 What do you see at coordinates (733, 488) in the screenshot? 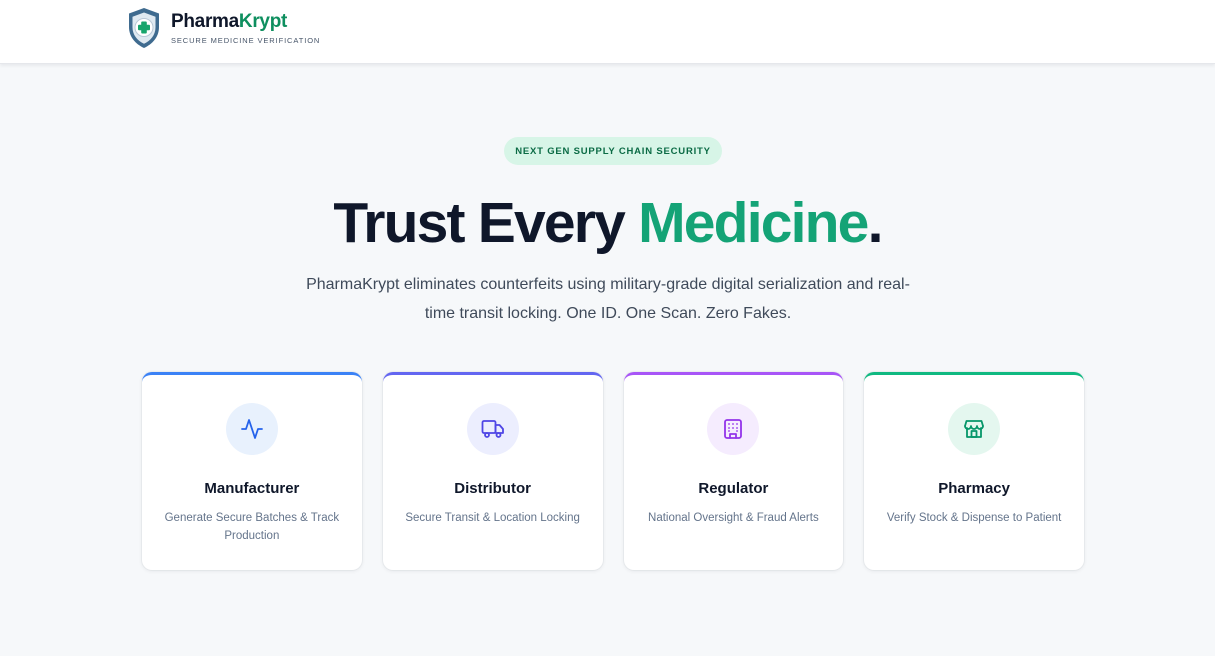
I see `card-title: Regulator` at bounding box center [733, 488].